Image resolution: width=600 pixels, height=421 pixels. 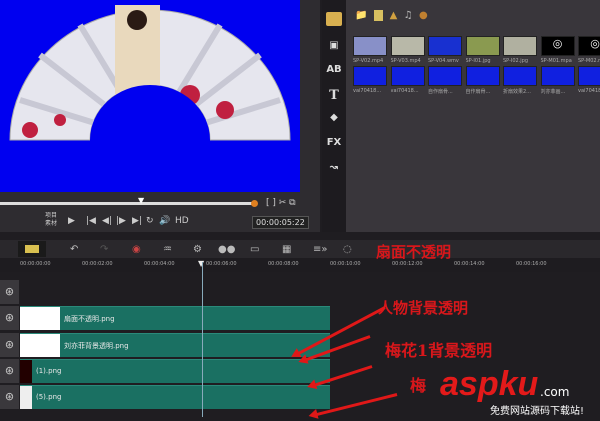 I want to click on mark-in-out: [ ] ✂ ⧉, so click(x=281, y=203).